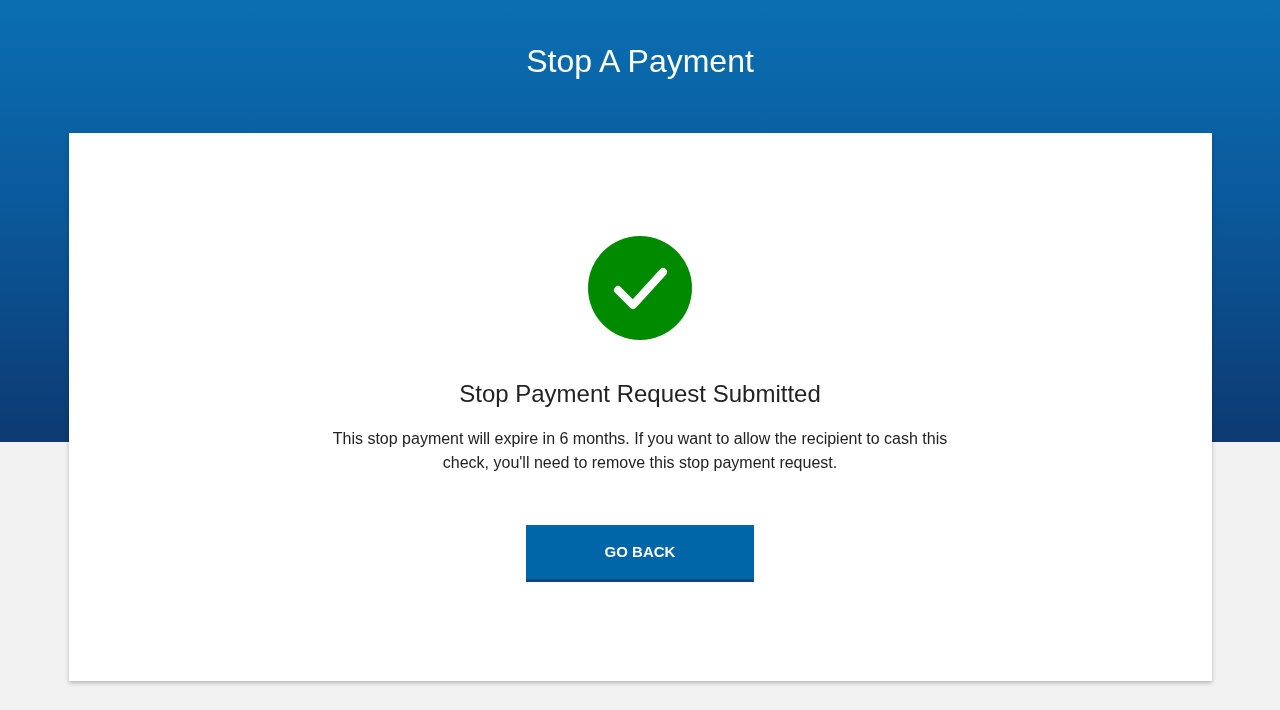 This screenshot has height=710, width=1280. What do you see at coordinates (640, 61) in the screenshot?
I see `page-title: Stop A Payment` at bounding box center [640, 61].